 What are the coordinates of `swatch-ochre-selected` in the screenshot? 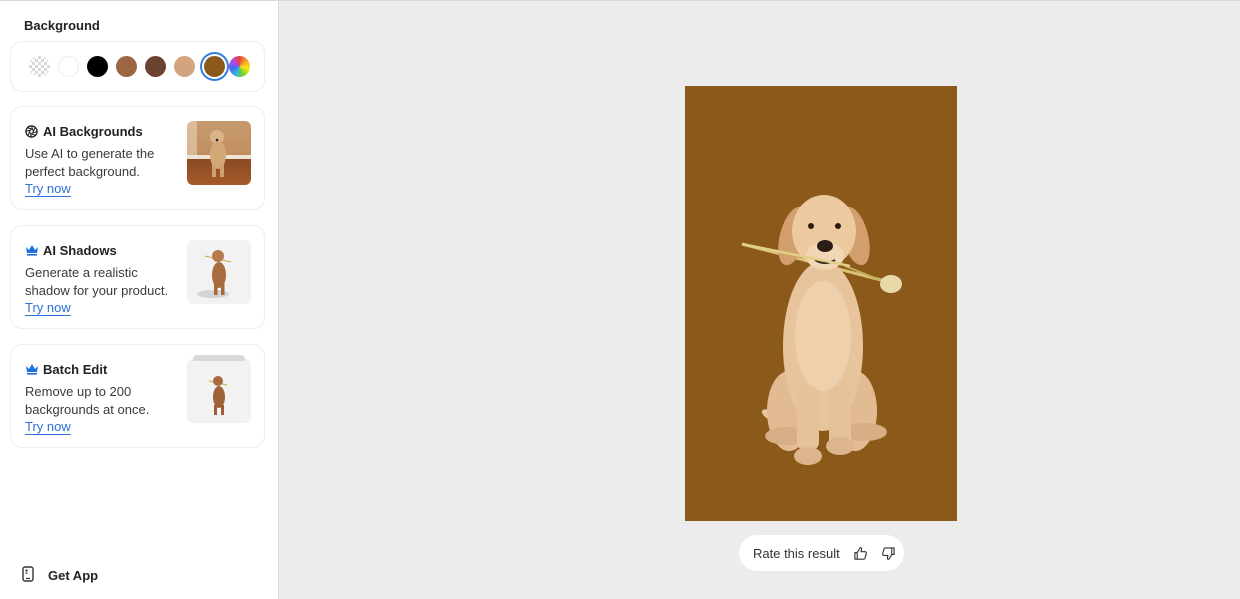 It's located at (214, 66).